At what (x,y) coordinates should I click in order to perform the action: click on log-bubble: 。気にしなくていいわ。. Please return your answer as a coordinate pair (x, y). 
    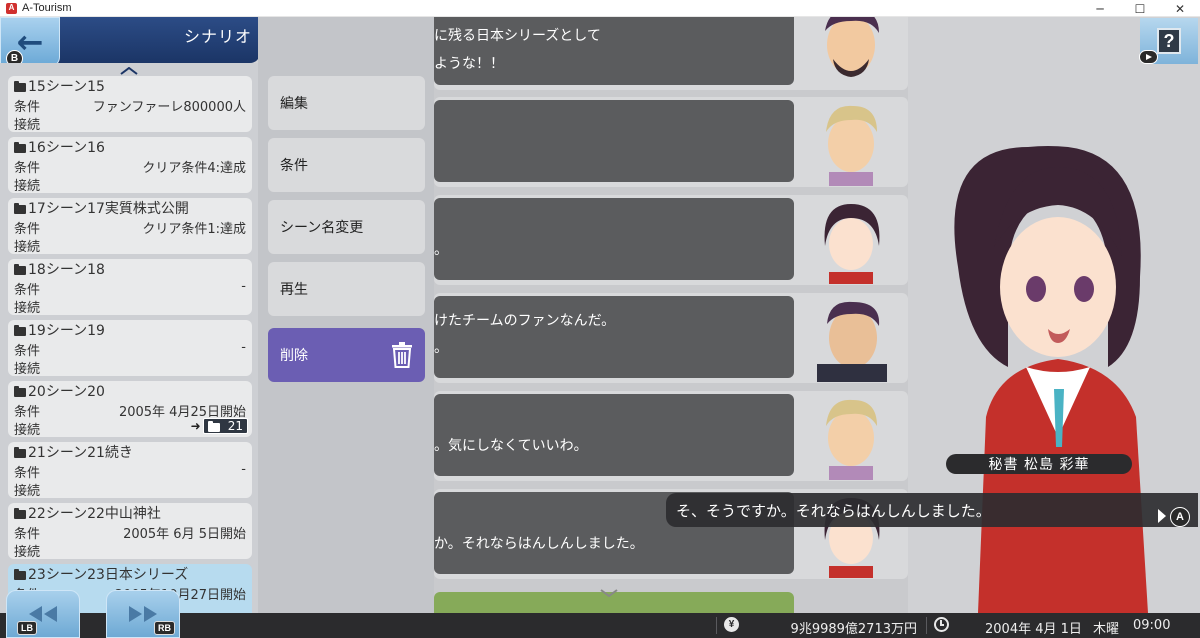
    Looking at the image, I should click on (614, 435).